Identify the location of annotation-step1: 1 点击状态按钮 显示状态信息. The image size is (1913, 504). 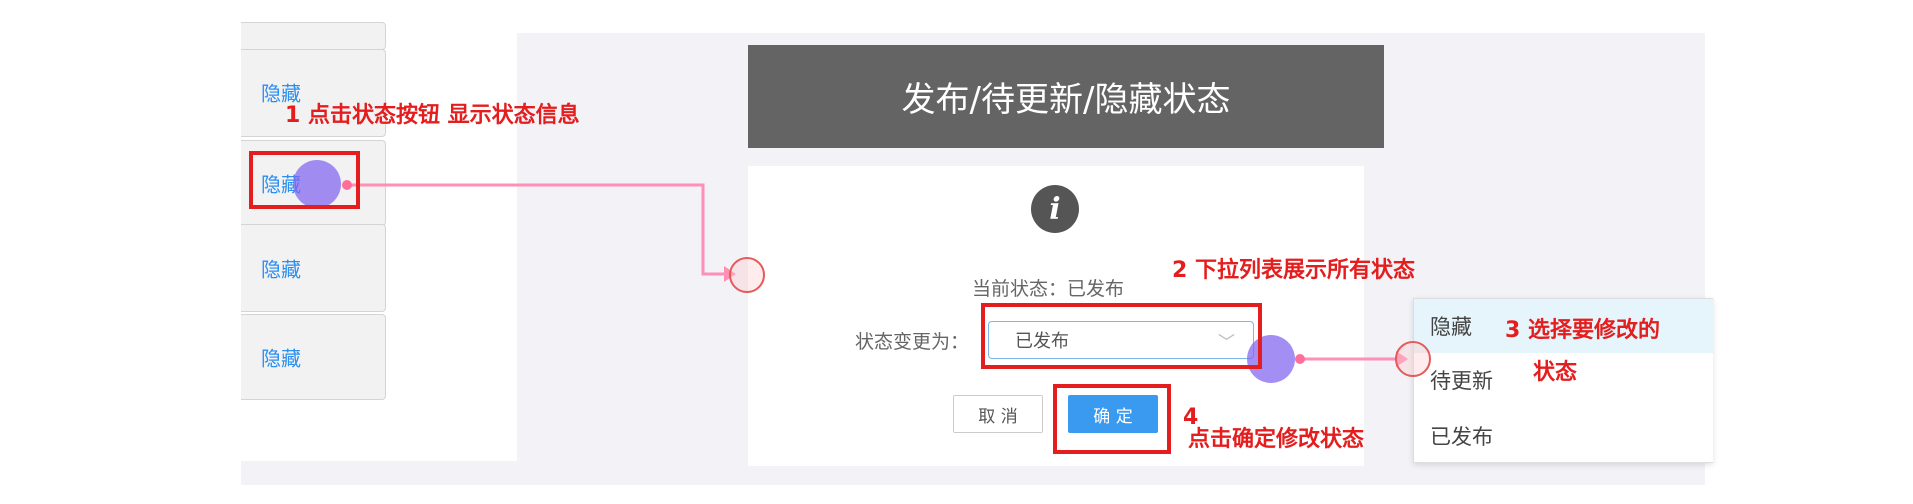
(432, 115).